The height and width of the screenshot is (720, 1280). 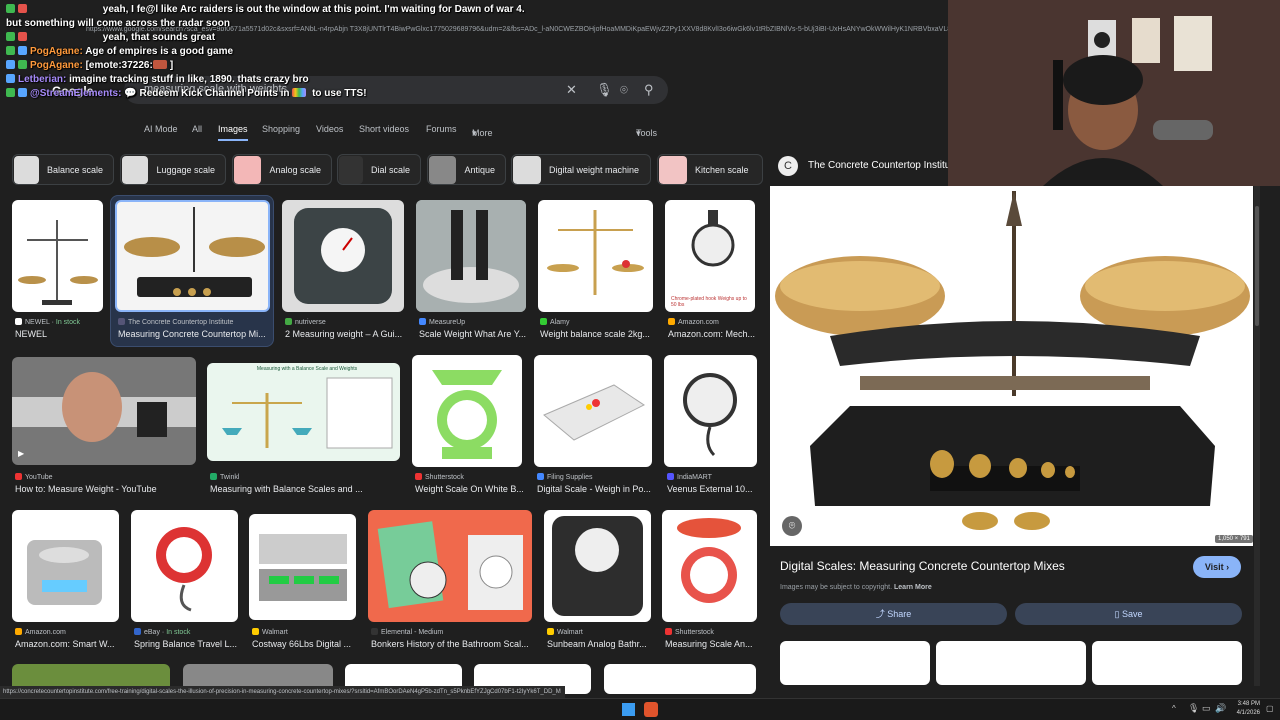 I want to click on result-title: NEWEL, so click(x=62, y=334).